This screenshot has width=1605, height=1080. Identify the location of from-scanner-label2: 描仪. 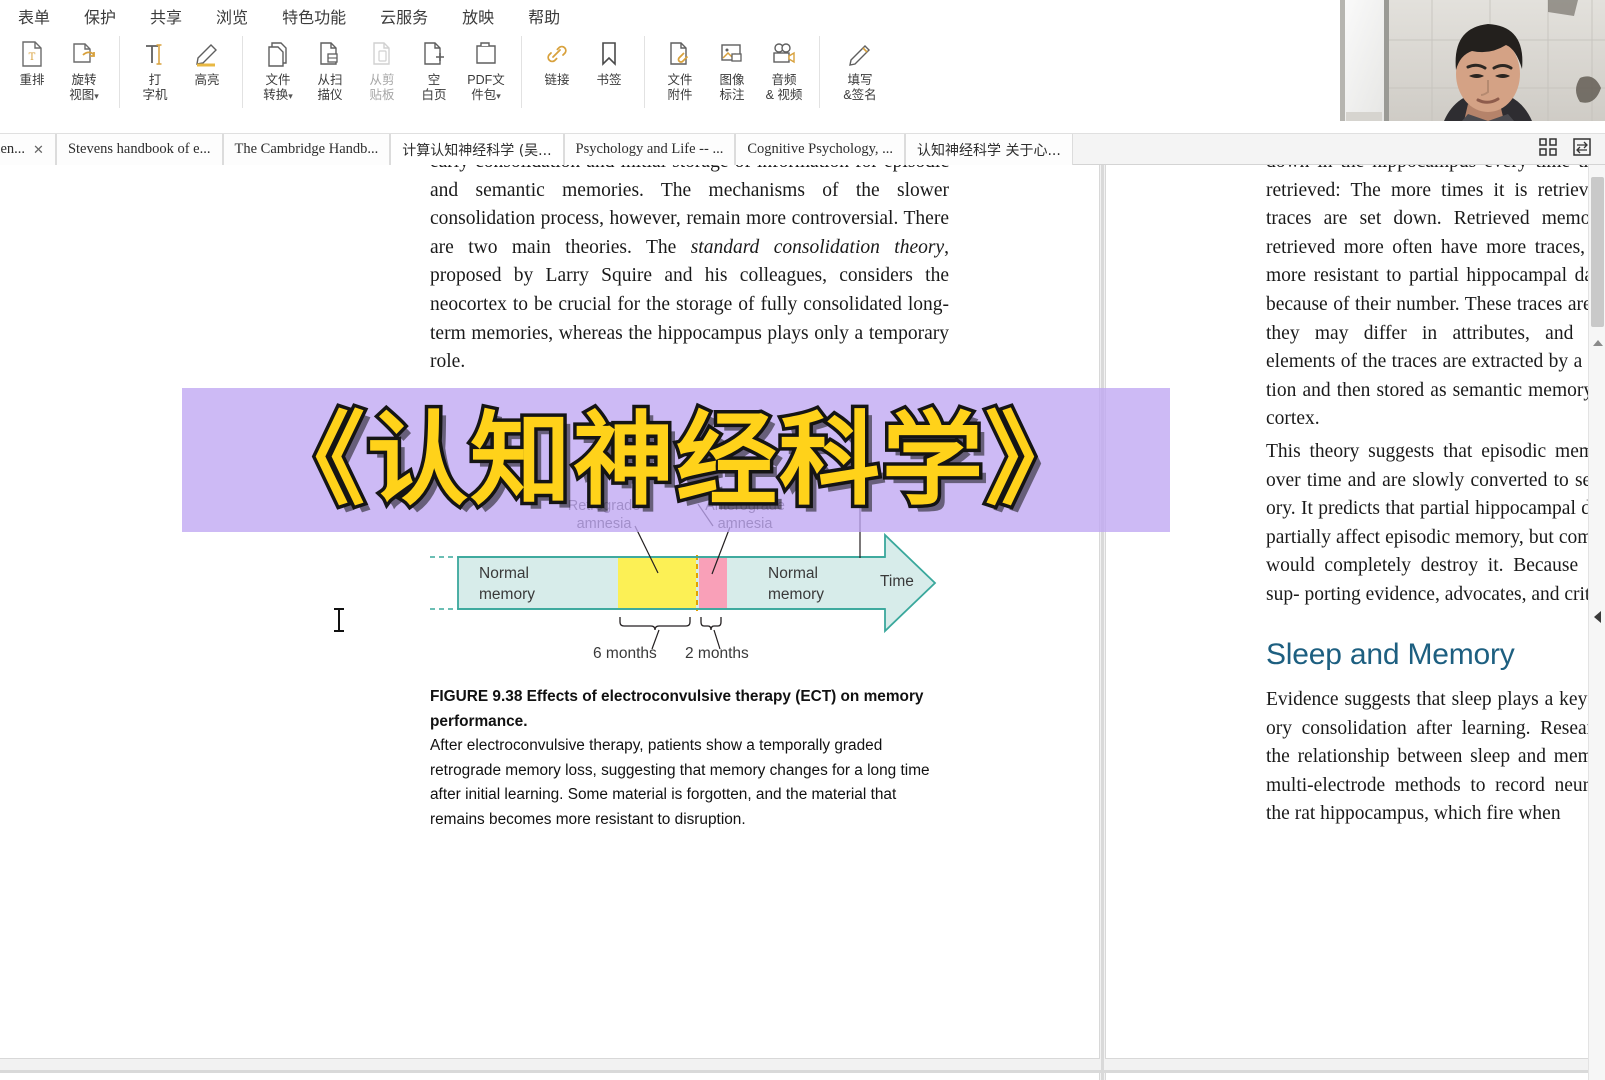
(330, 94).